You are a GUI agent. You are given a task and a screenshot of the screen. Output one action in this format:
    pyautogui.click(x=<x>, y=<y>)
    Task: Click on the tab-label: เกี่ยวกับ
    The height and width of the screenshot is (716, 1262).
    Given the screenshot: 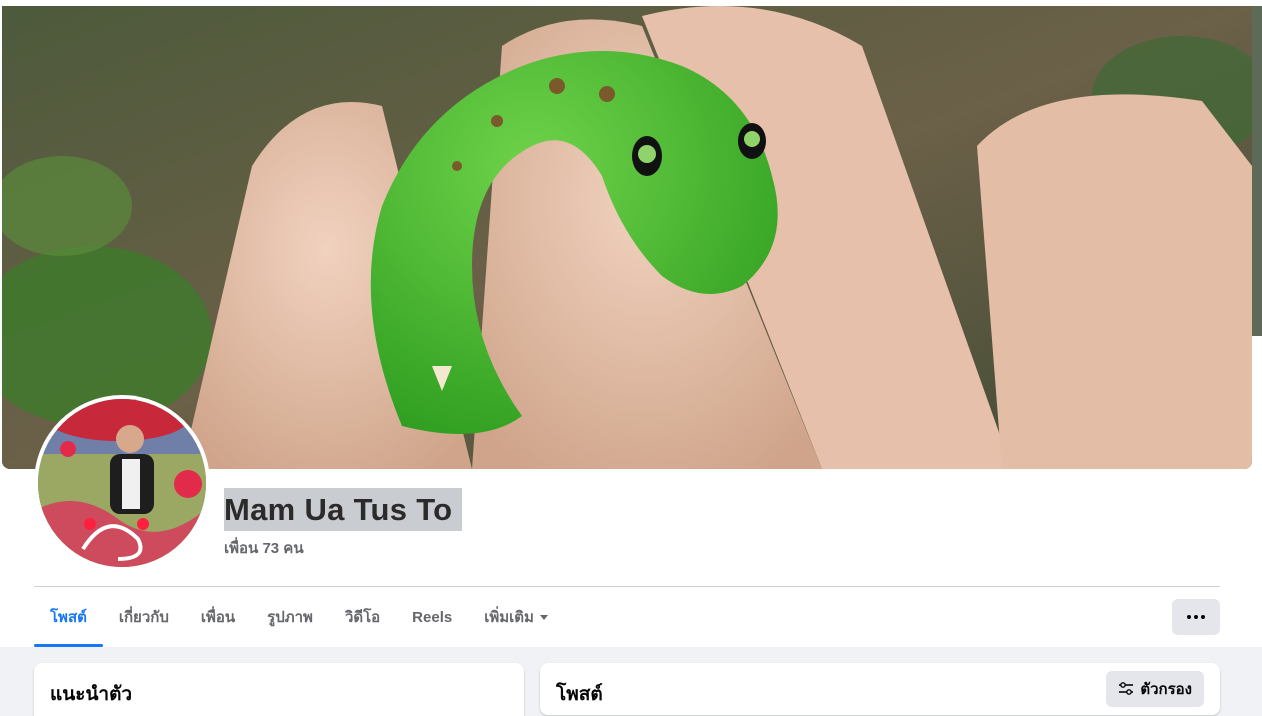 What is the action you would take?
    pyautogui.click(x=143, y=617)
    